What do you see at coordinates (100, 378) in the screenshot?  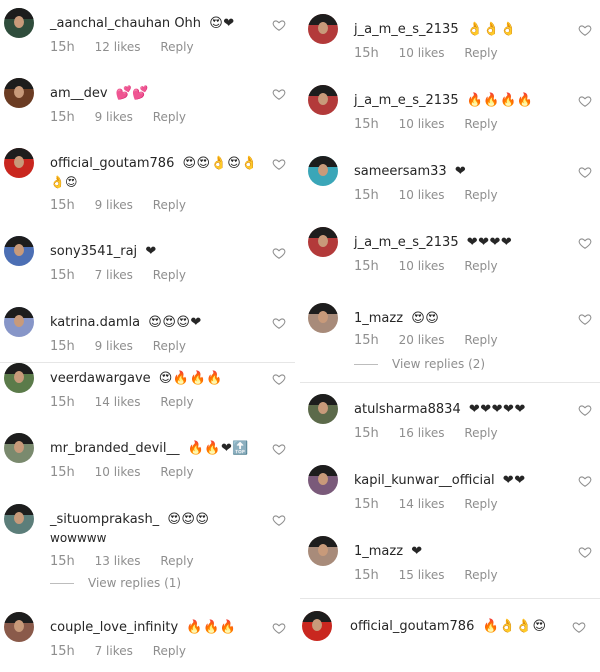 I see `comment-username: veerdawargave` at bounding box center [100, 378].